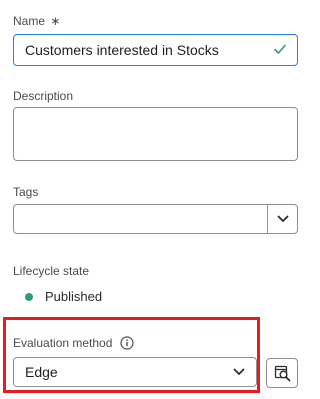  Describe the element at coordinates (41, 372) in the screenshot. I see `evaluation-method-value: Edge` at that location.